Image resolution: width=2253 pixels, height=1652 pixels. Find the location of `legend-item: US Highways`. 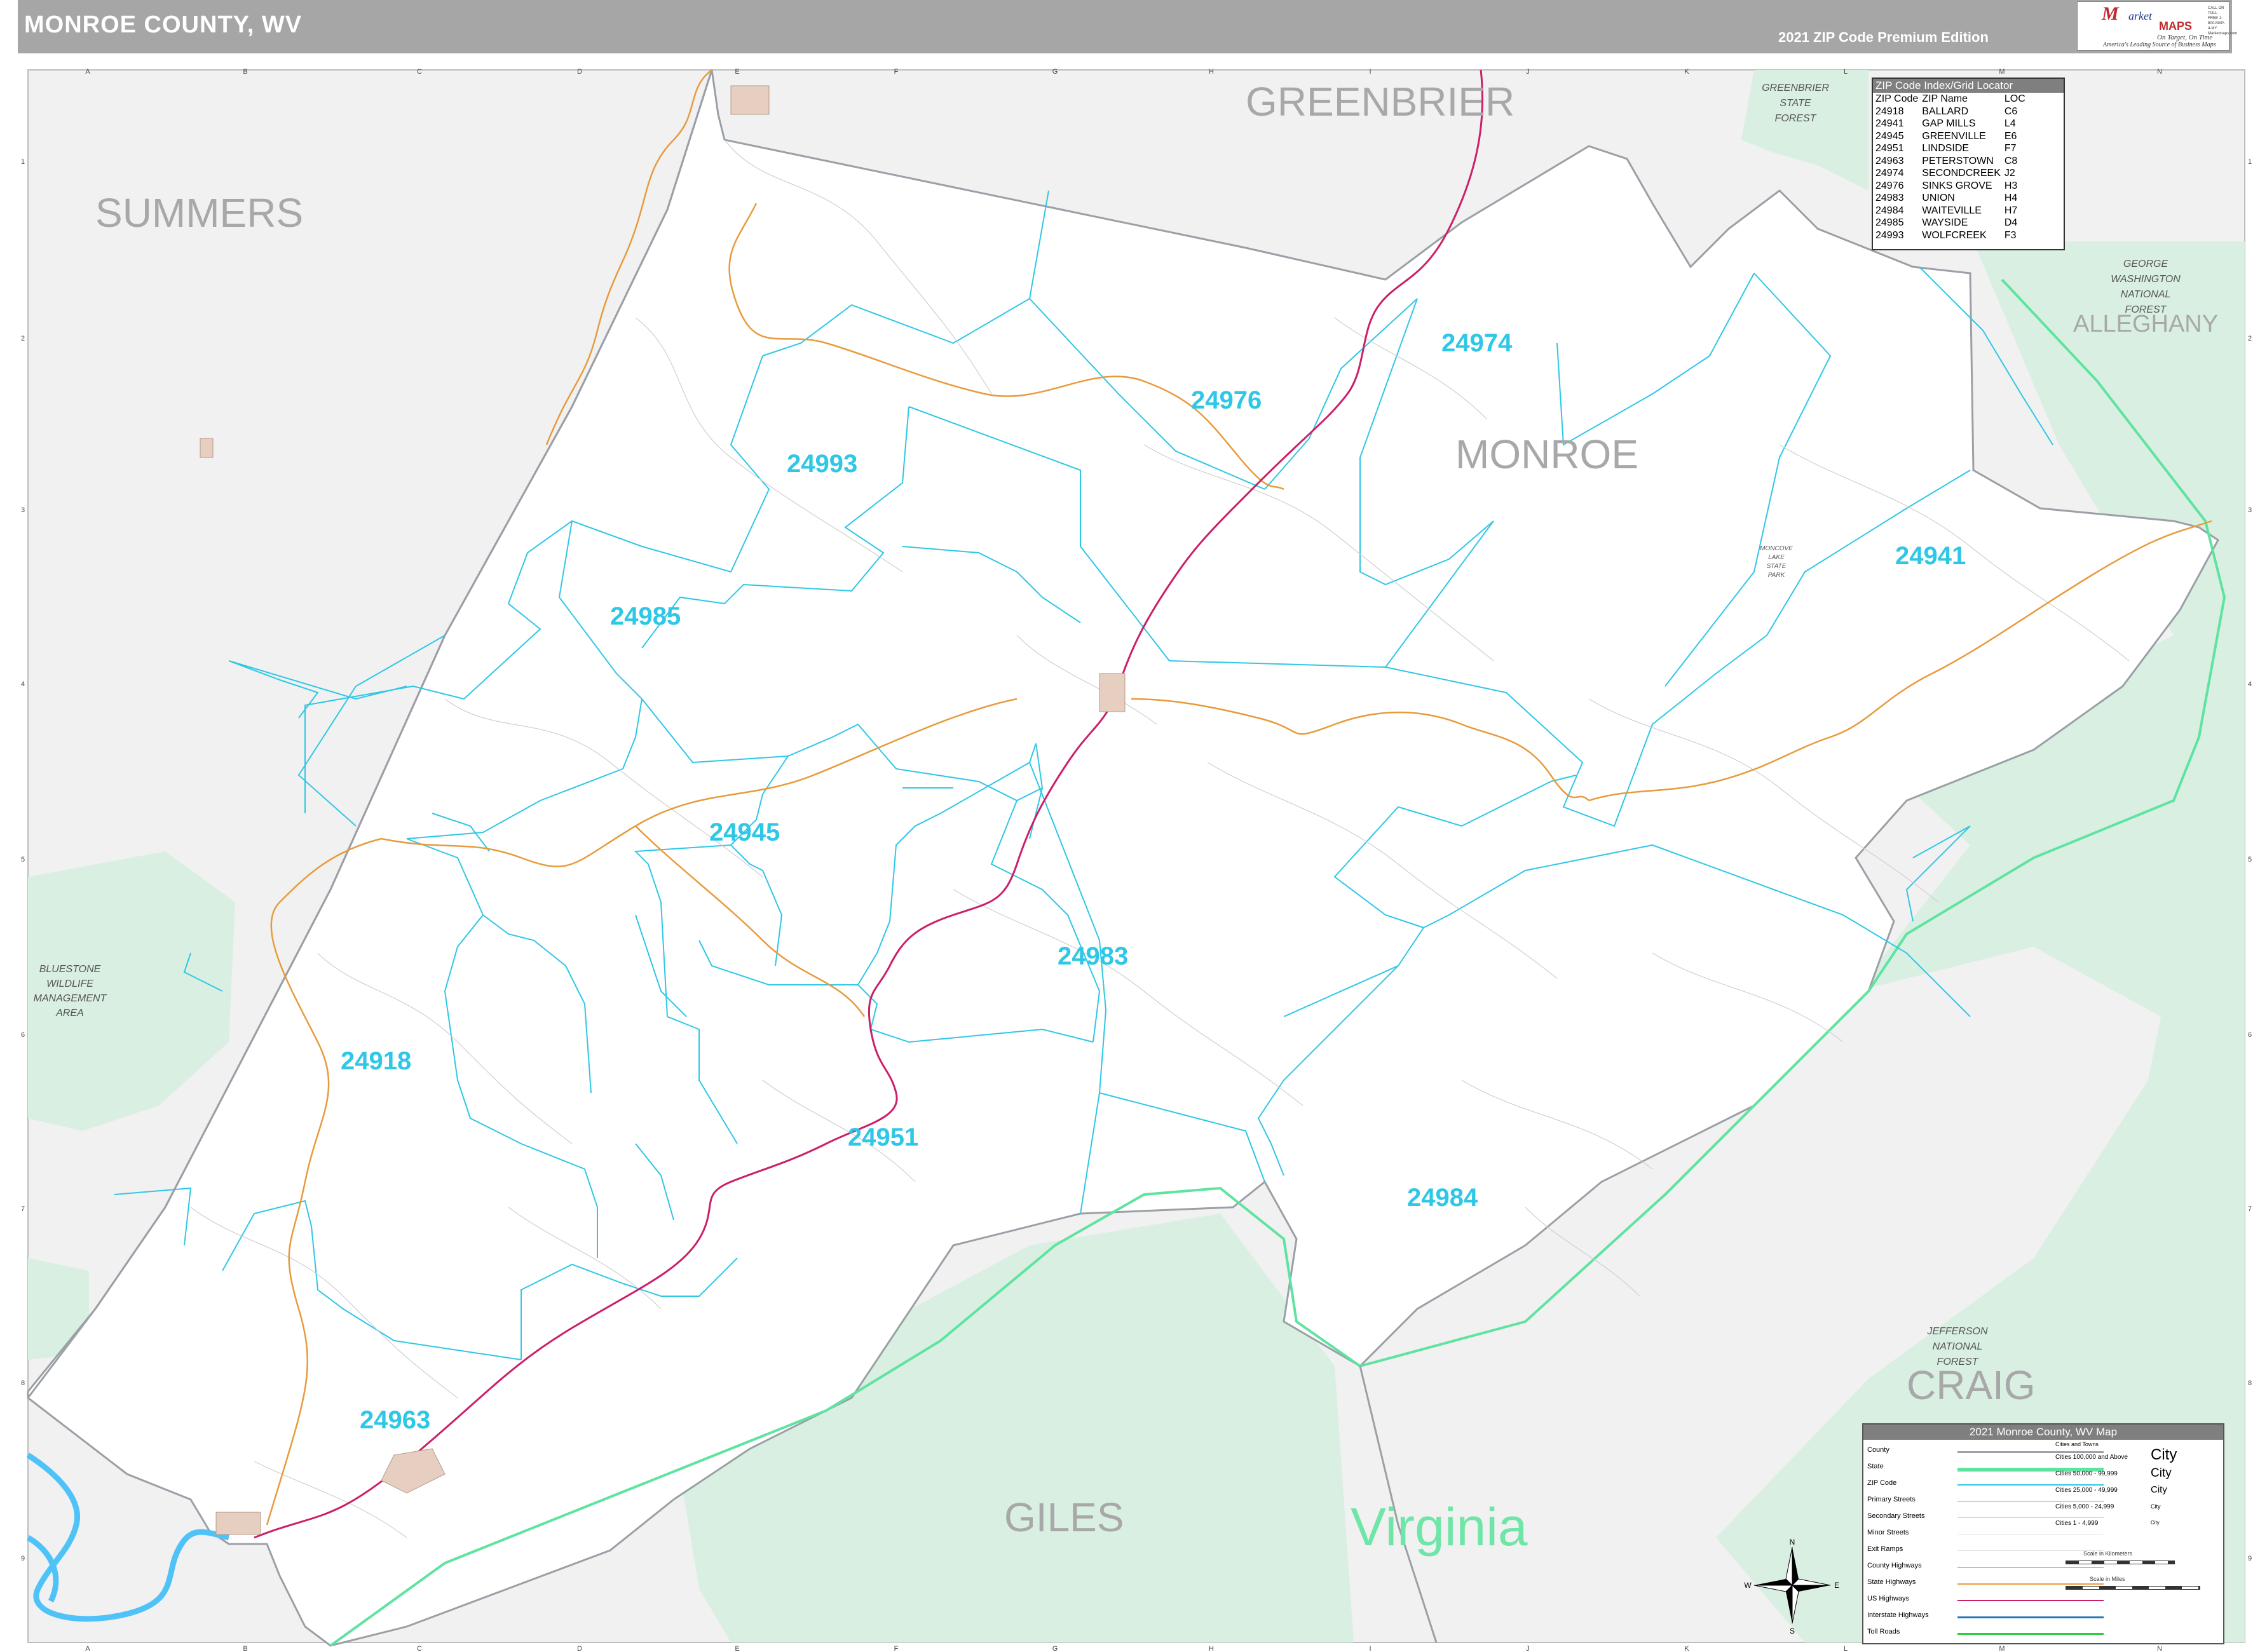

legend-item: US Highways is located at coordinates (1888, 1599).